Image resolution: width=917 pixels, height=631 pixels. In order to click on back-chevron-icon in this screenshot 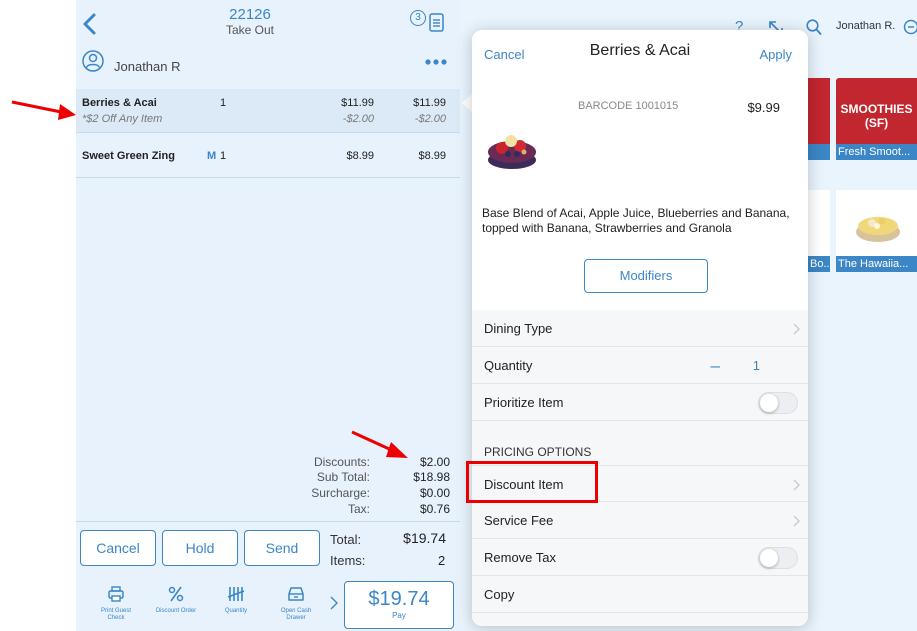, I will do `click(91, 24)`.